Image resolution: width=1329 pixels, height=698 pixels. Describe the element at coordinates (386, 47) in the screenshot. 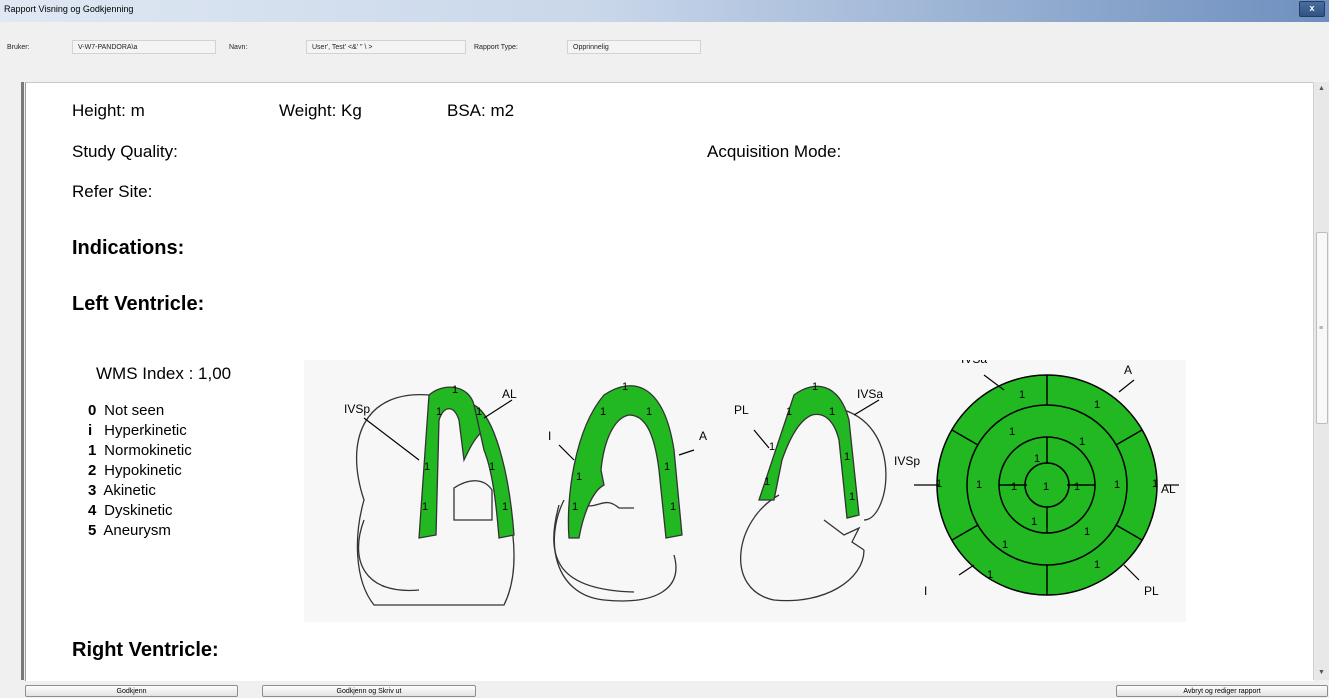

I see `name-field: User', Test' <&' " \ >` at that location.